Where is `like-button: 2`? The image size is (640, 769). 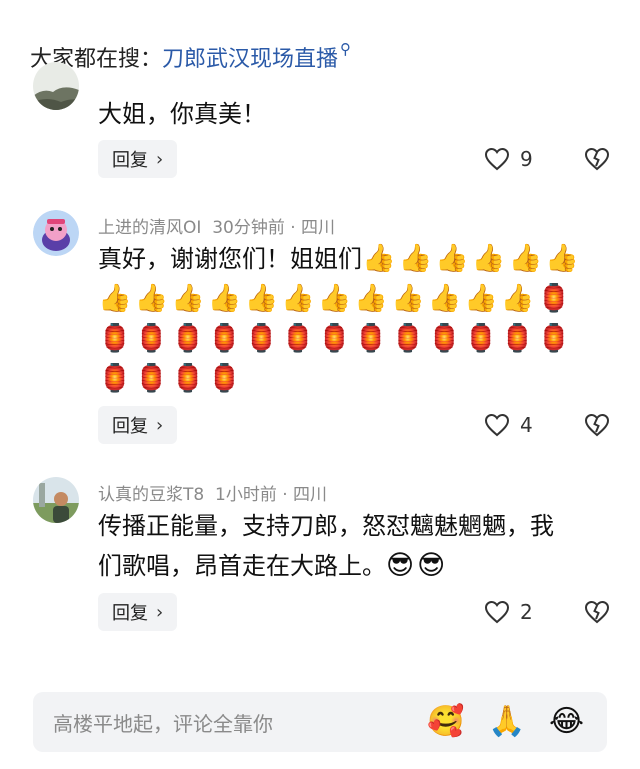 like-button: 2 is located at coordinates (508, 612).